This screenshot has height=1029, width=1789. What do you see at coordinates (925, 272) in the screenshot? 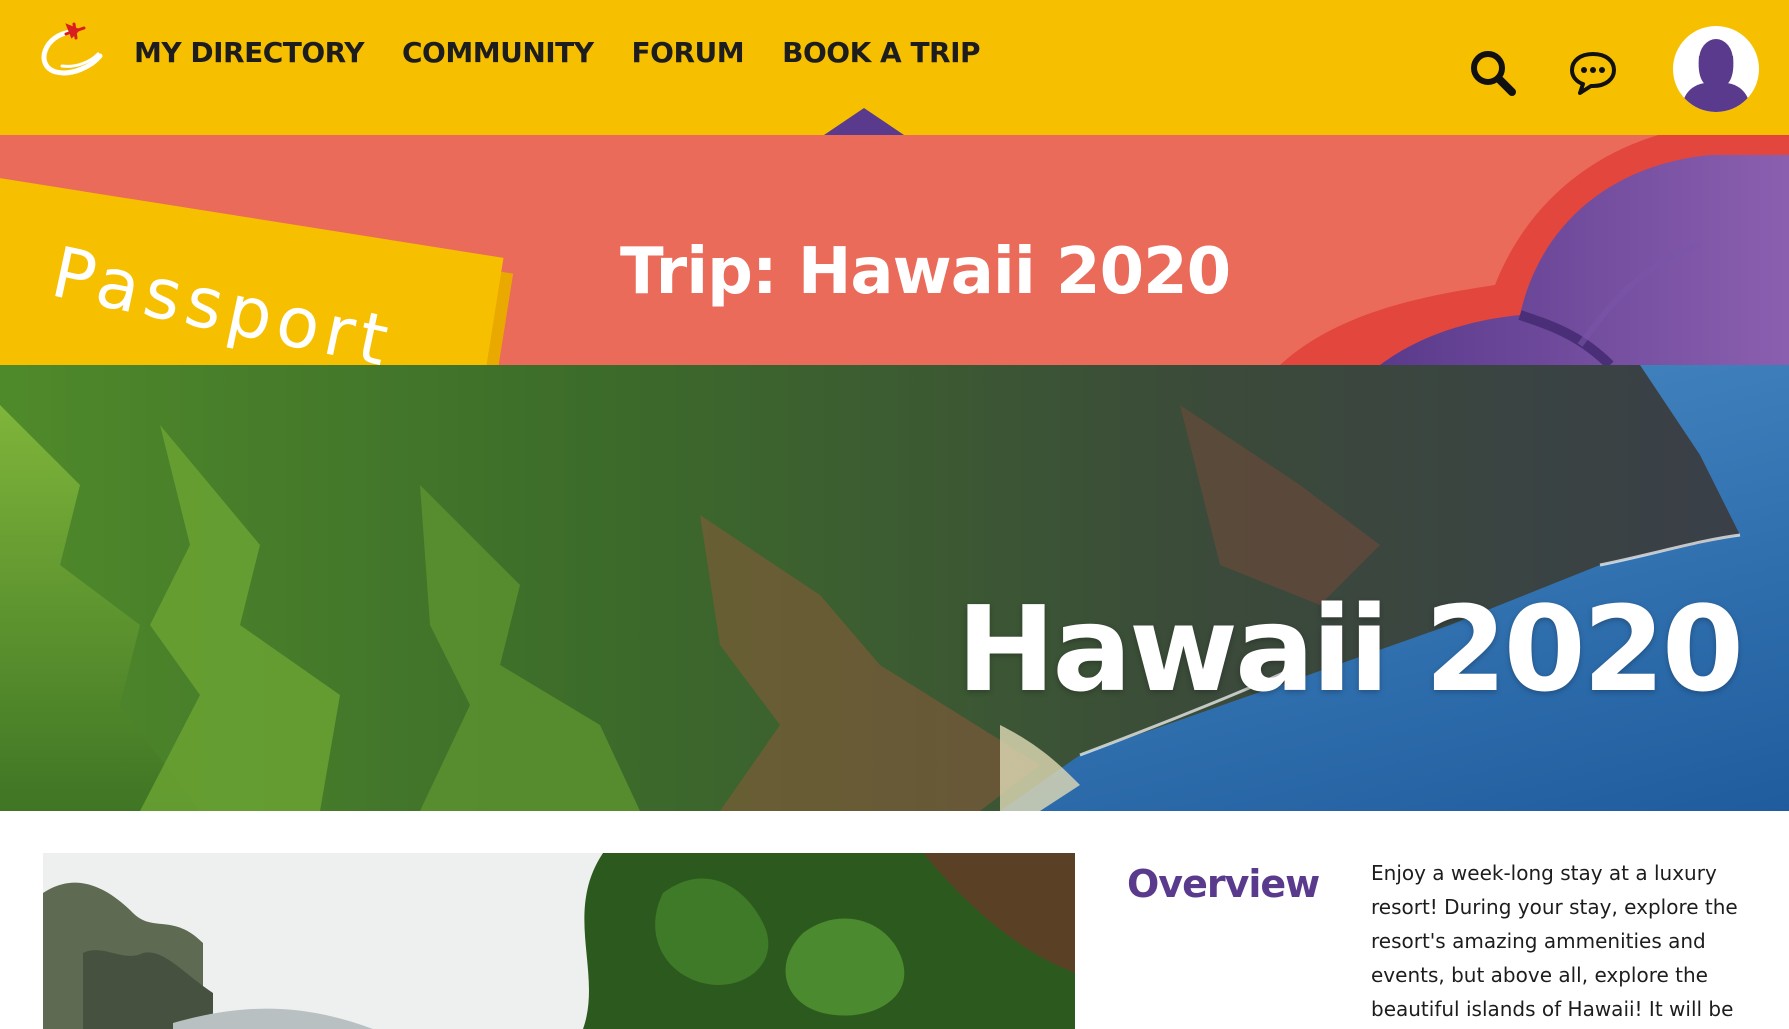
I see `trip-title: Trip: Hawaii 2020` at bounding box center [925, 272].